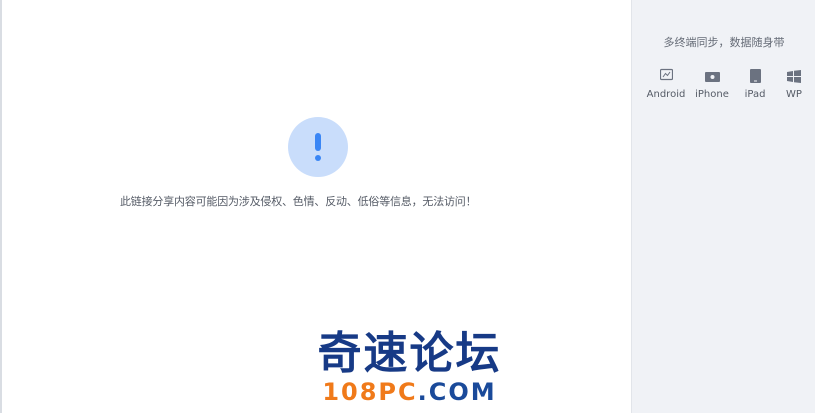 This screenshot has height=413, width=815. Describe the element at coordinates (755, 75) in the screenshot. I see `ipad-icon` at that location.